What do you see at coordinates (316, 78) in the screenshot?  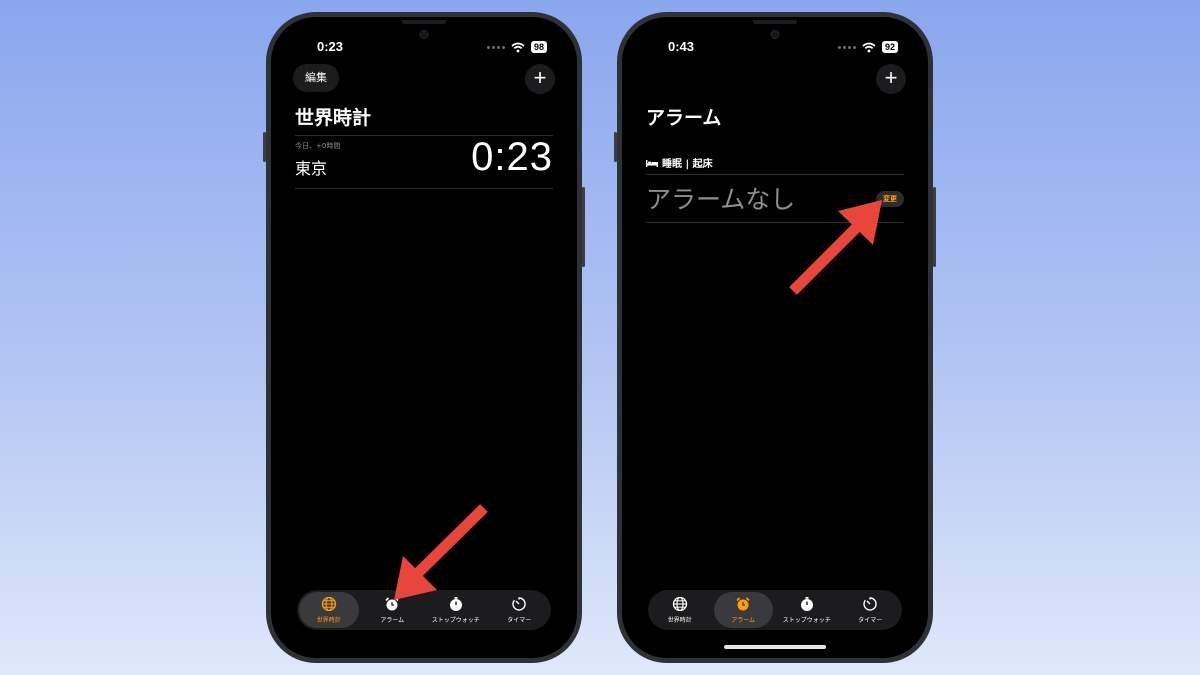 I see `edit-button: 編集` at bounding box center [316, 78].